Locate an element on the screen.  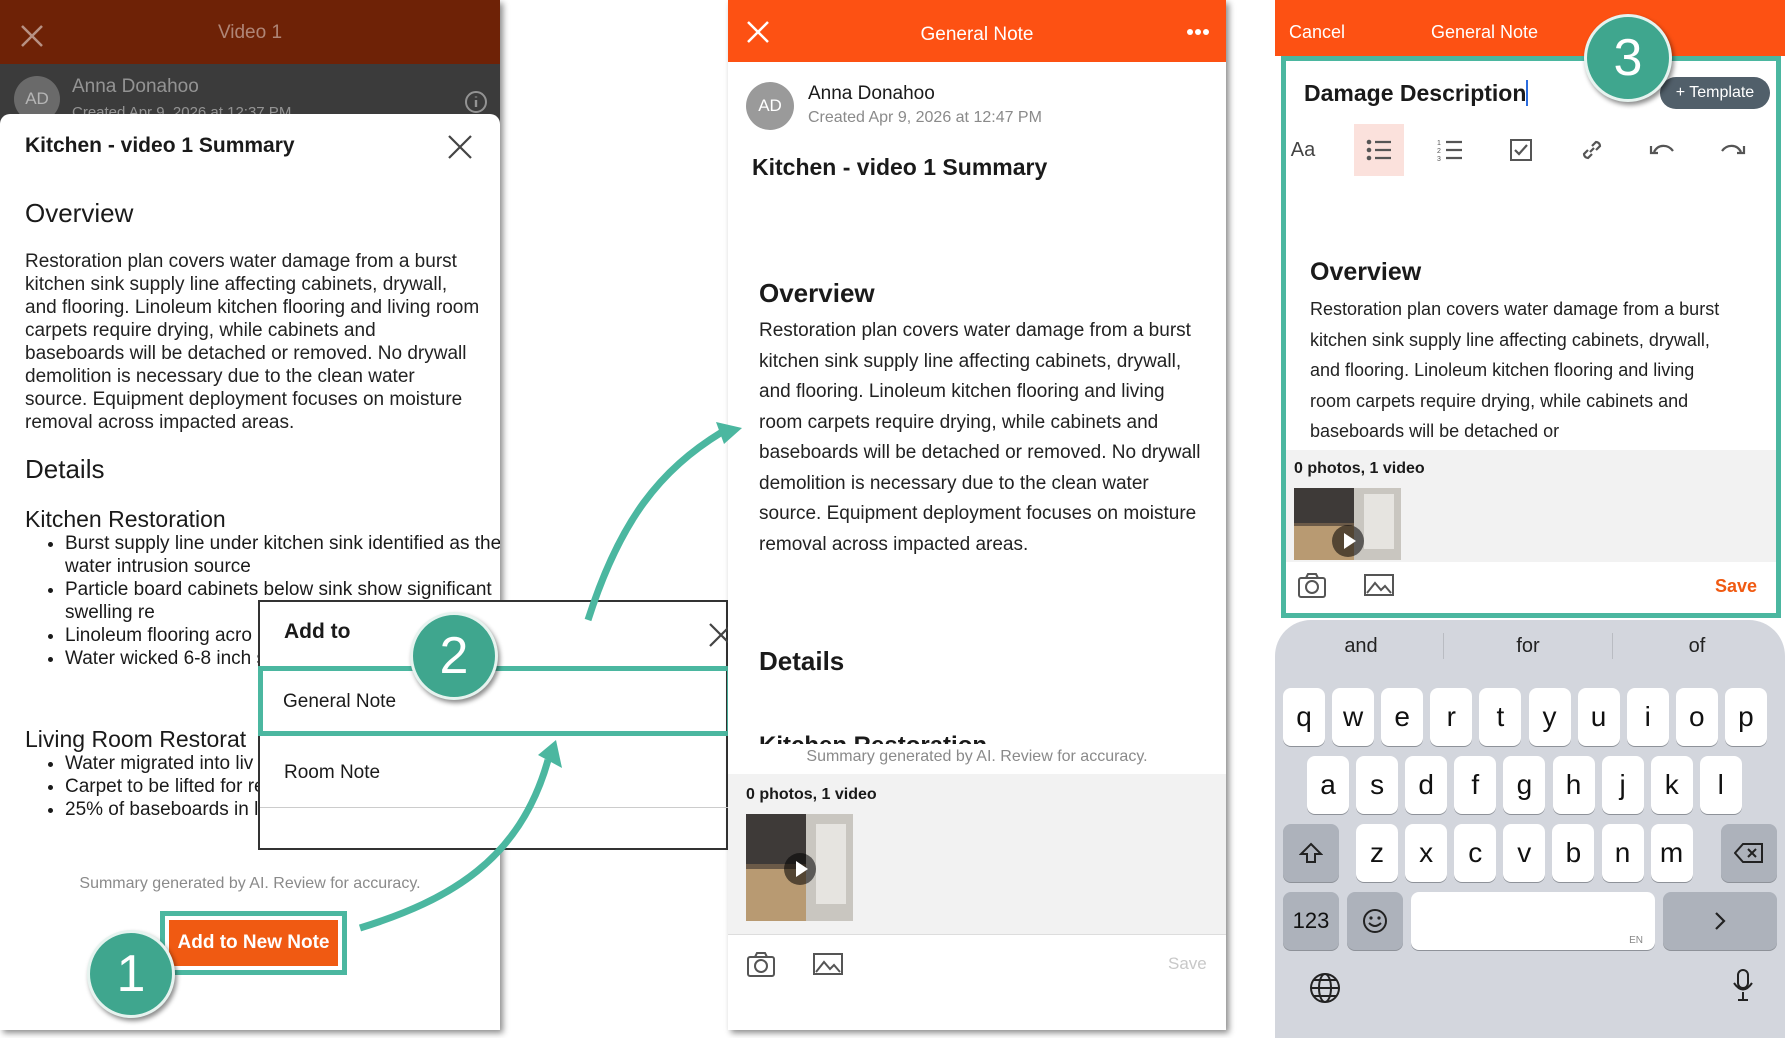
flow-arrows is located at coordinates (550, 677).